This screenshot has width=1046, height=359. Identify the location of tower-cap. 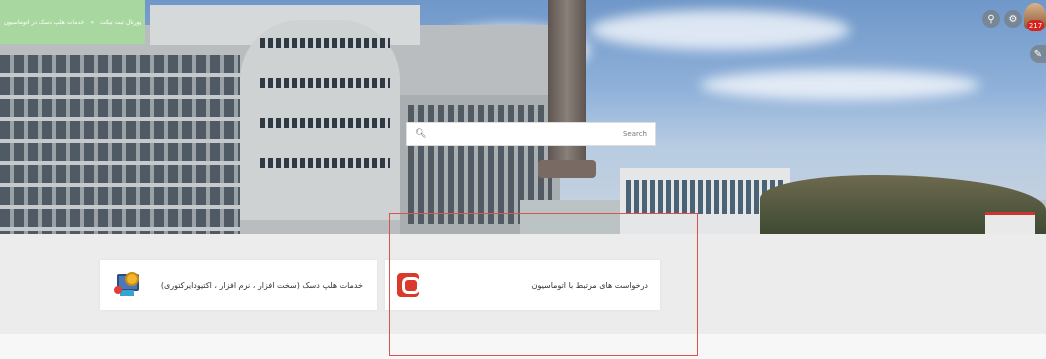
(567, 169).